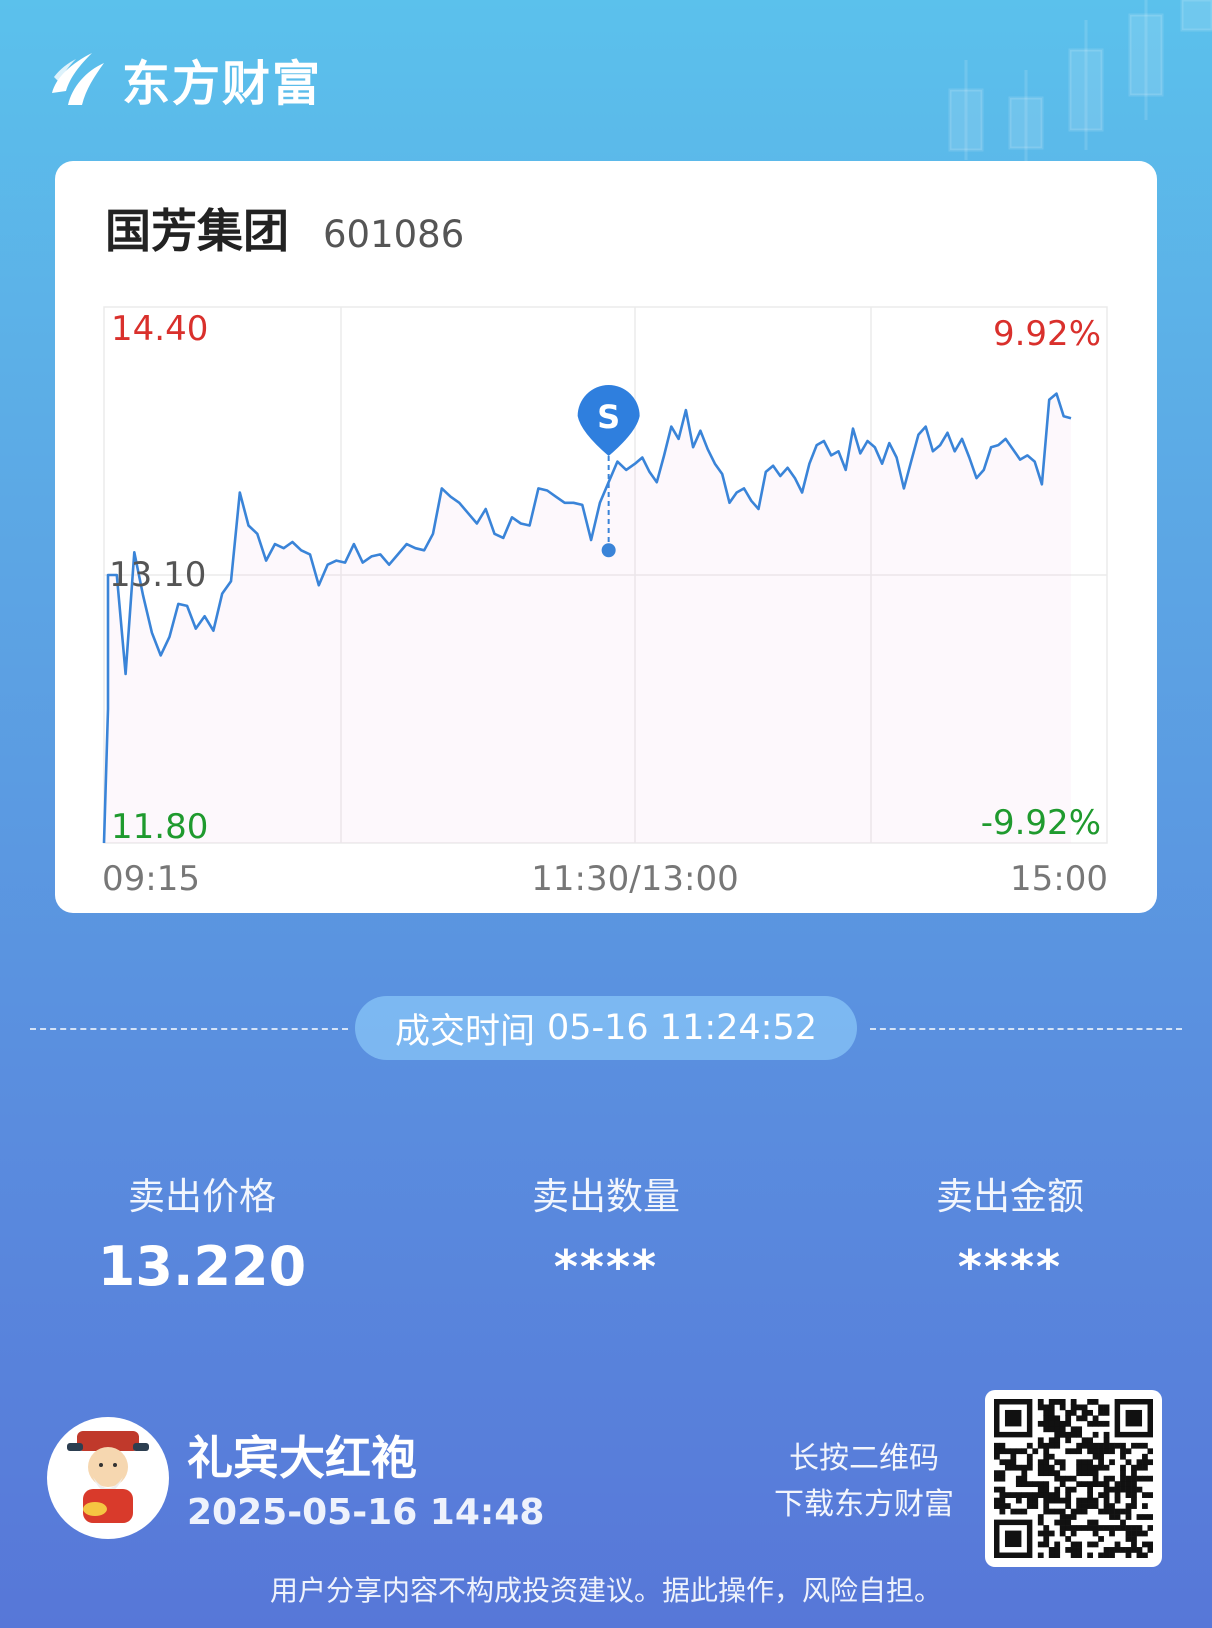 Image resolution: width=1212 pixels, height=1628 pixels. Describe the element at coordinates (1026, 1029) in the screenshot. I see `divider-right` at that location.